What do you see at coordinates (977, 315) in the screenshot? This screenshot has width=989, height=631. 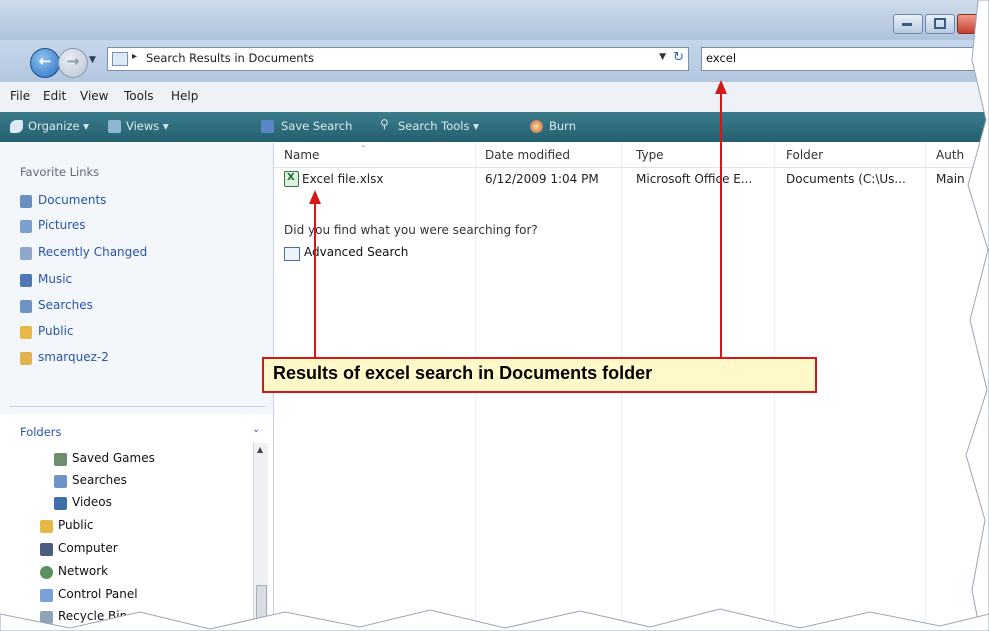 I see `torn-right-edge` at bounding box center [977, 315].